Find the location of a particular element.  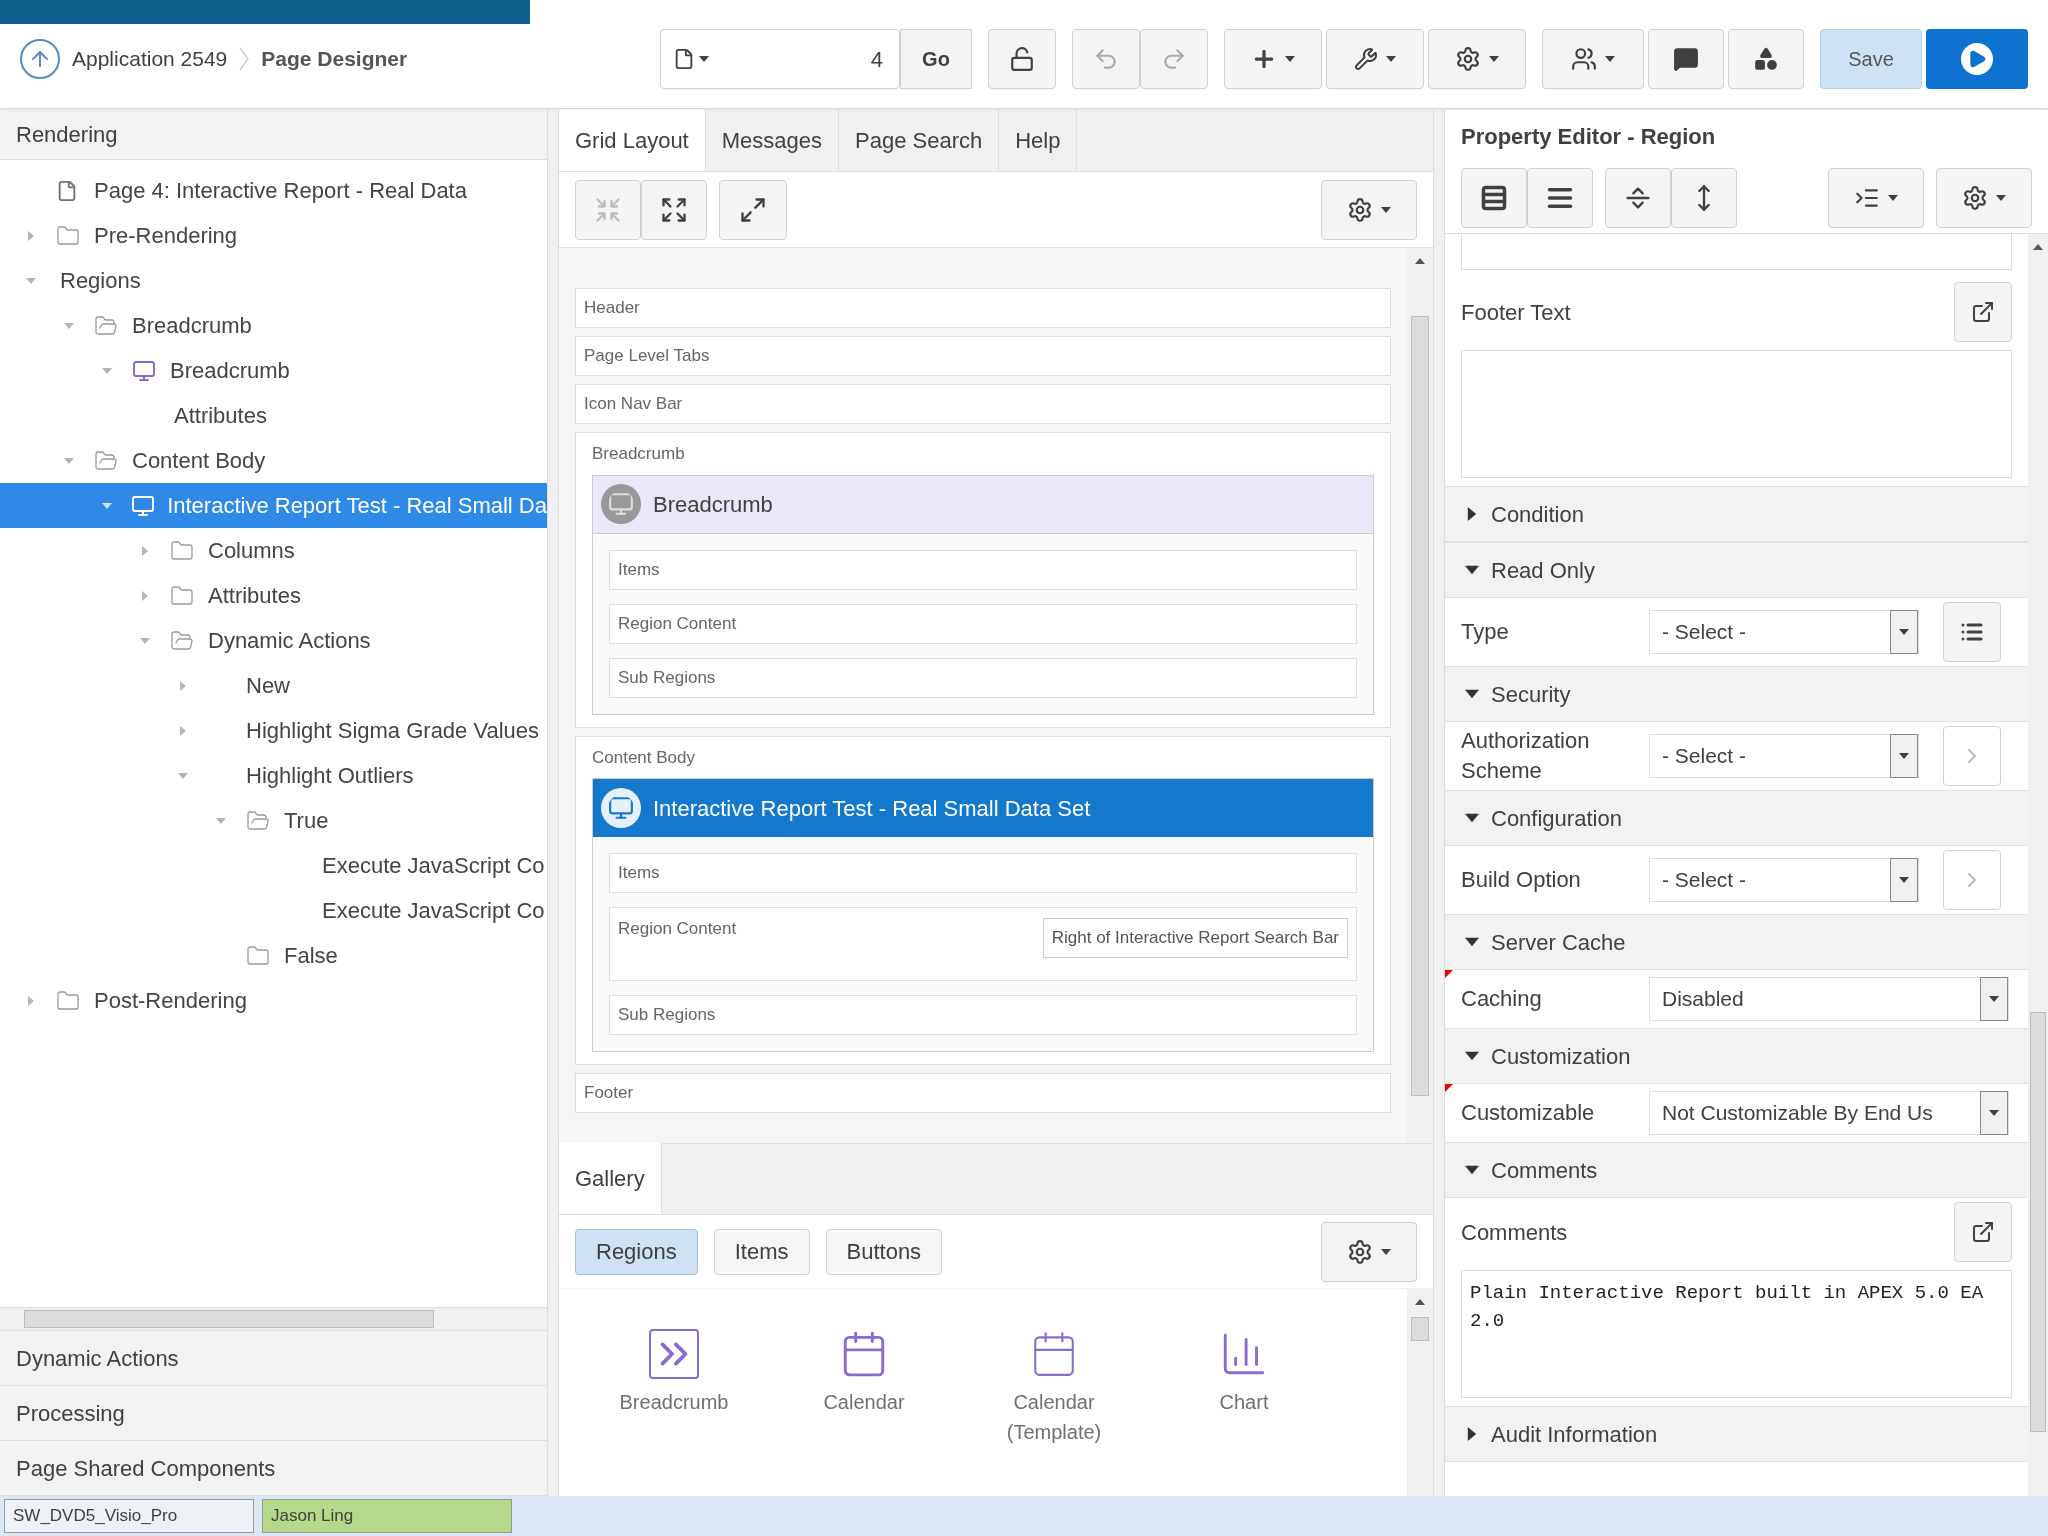

gallery-tab: Gallery is located at coordinates (610, 1178).